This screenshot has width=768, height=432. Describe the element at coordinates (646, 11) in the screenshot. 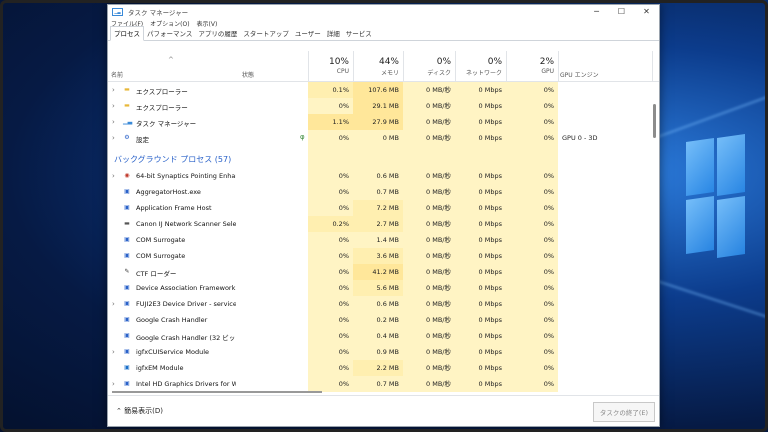

I see `close-button: ✕` at that location.